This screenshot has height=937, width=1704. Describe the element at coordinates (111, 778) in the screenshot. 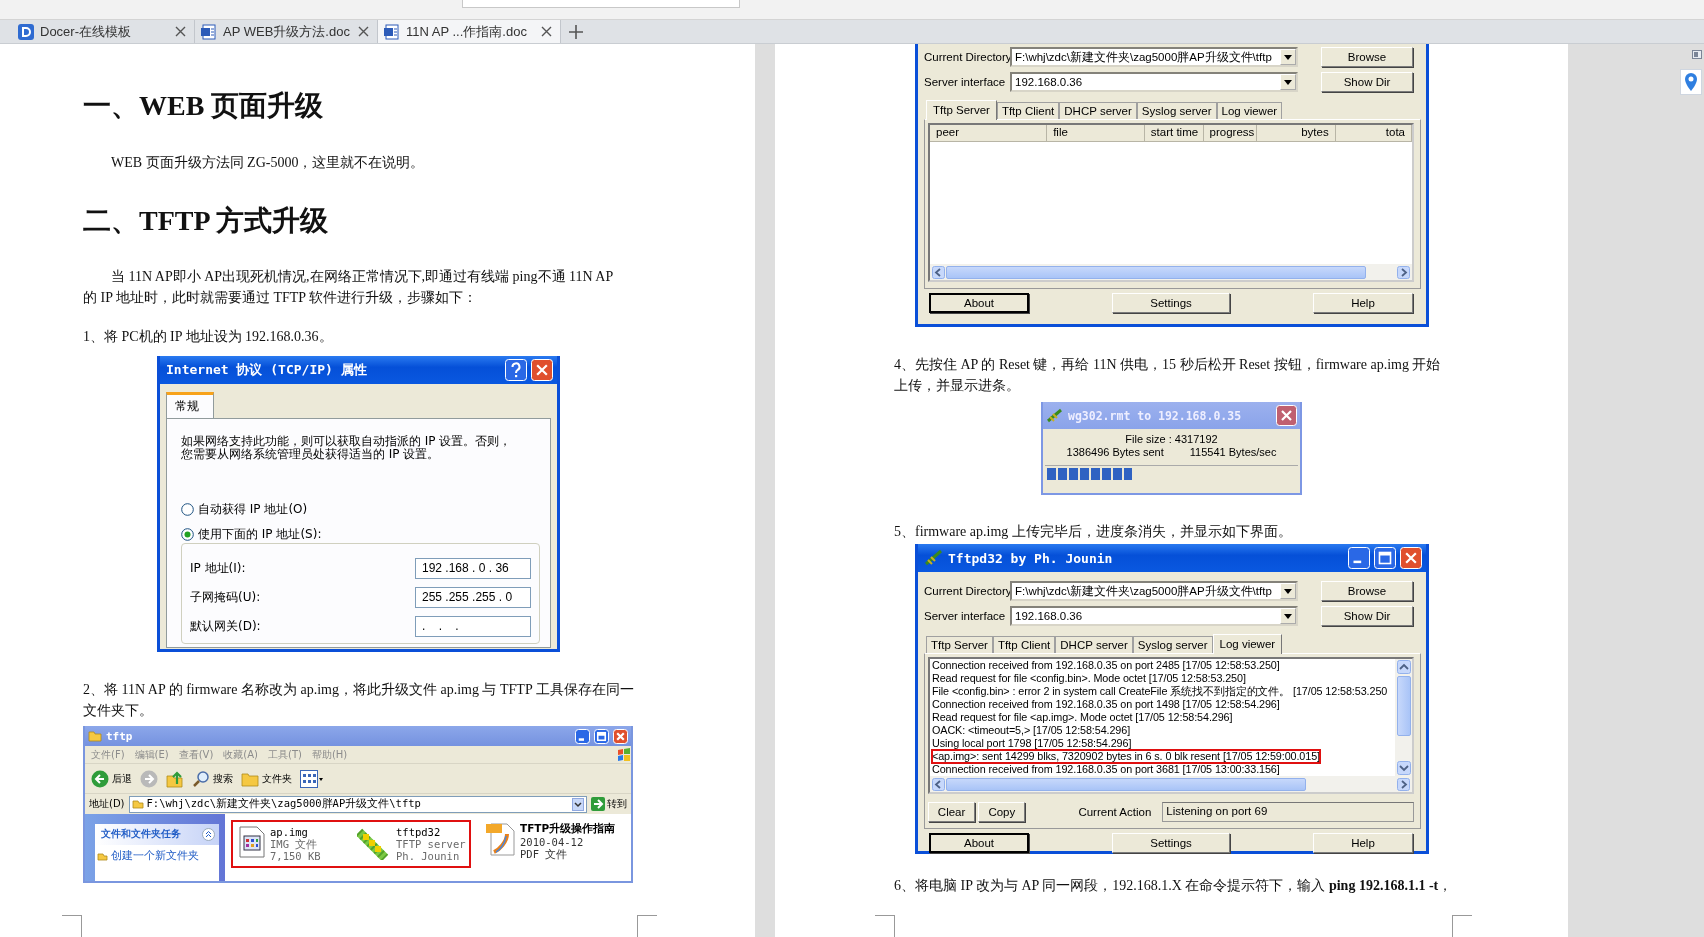

I see `toolbar-button: 后退` at that location.